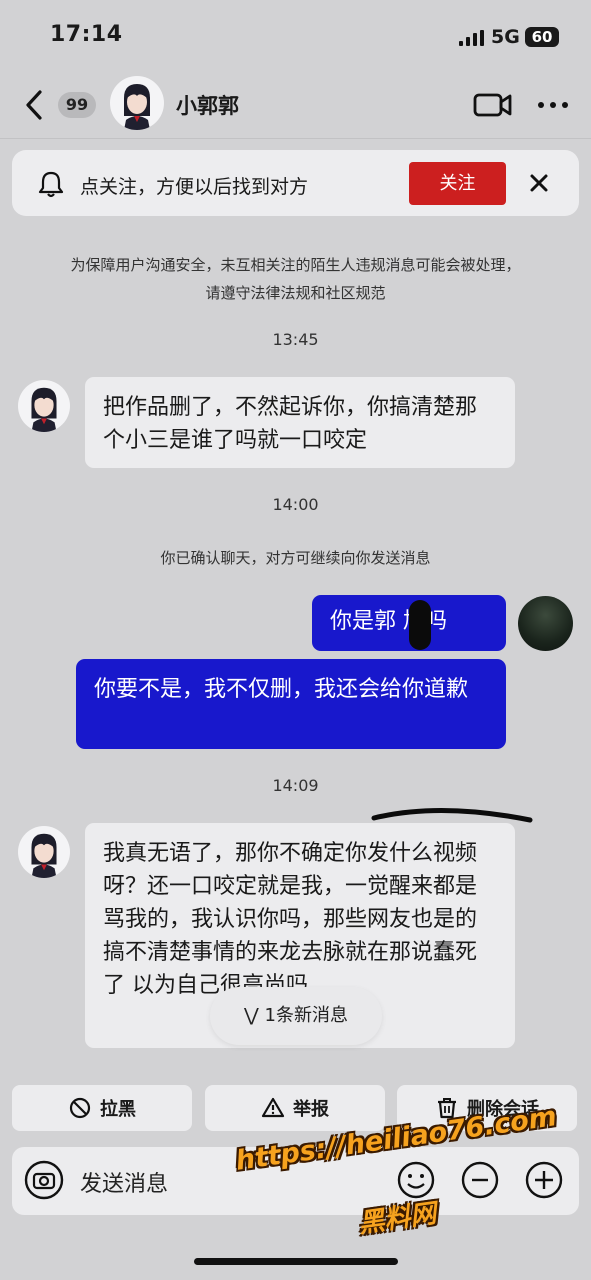  I want to click on back-icon, so click(35, 105).